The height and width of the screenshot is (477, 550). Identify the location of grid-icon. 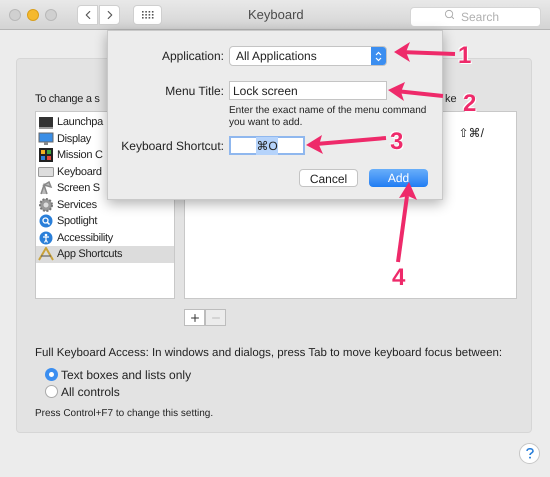
(148, 14).